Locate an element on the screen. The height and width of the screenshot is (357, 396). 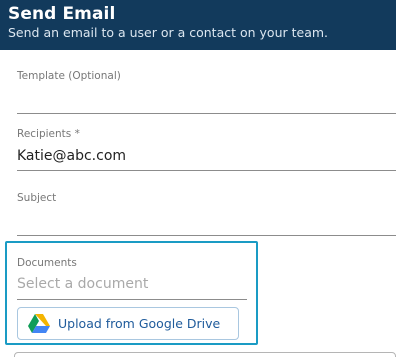
subject-field: Subject is located at coordinates (206, 214).